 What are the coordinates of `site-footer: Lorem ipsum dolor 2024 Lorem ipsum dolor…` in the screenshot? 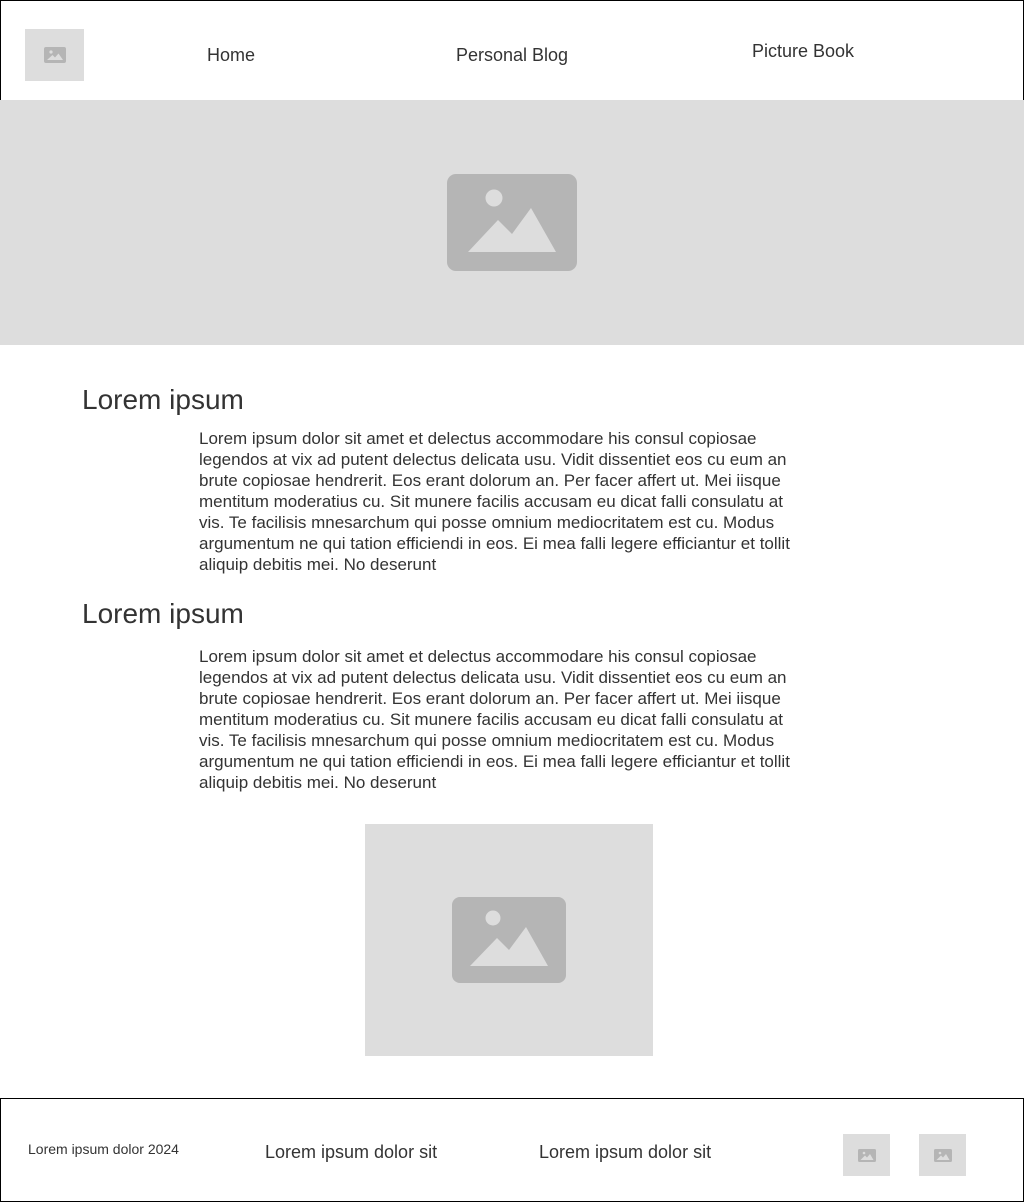 It's located at (512, 1150).